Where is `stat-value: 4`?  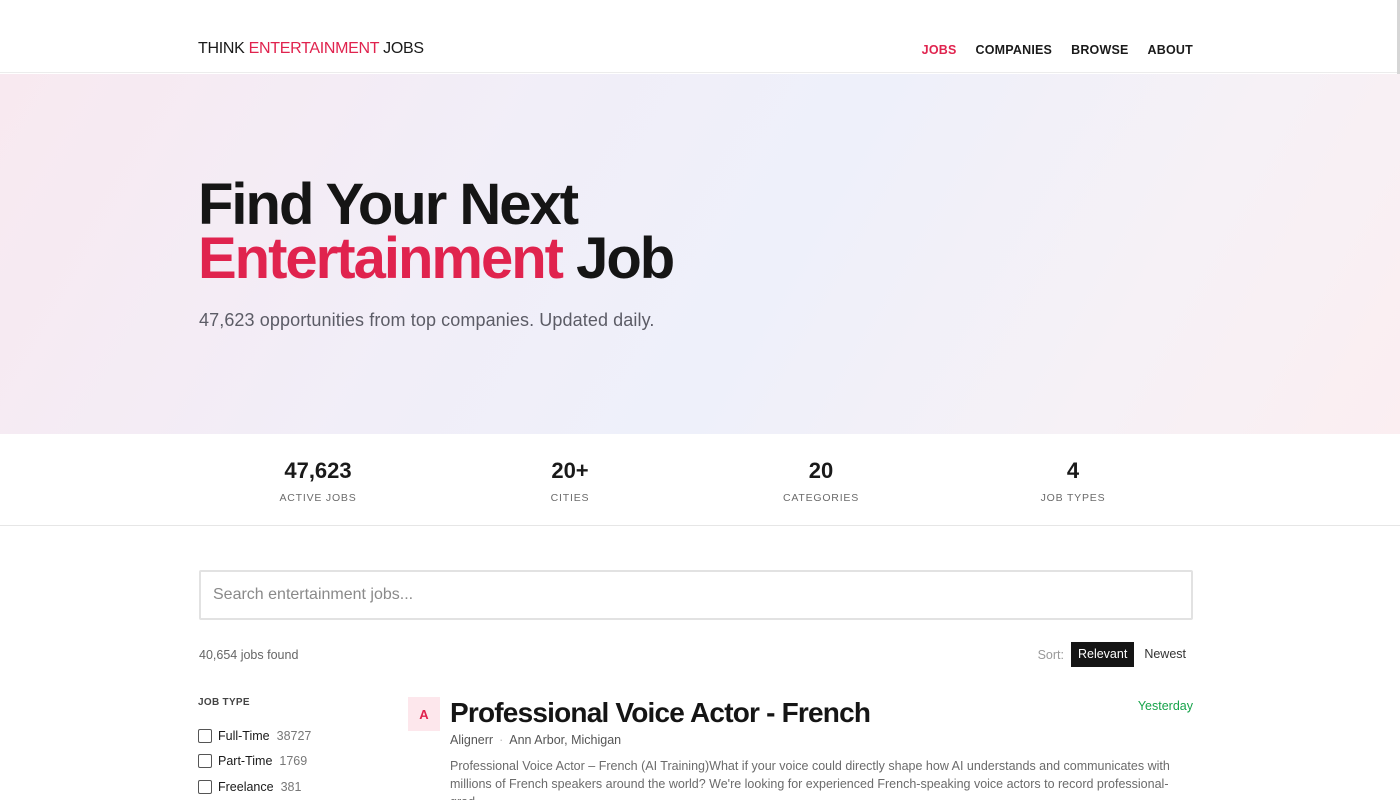 stat-value: 4 is located at coordinates (1073, 470).